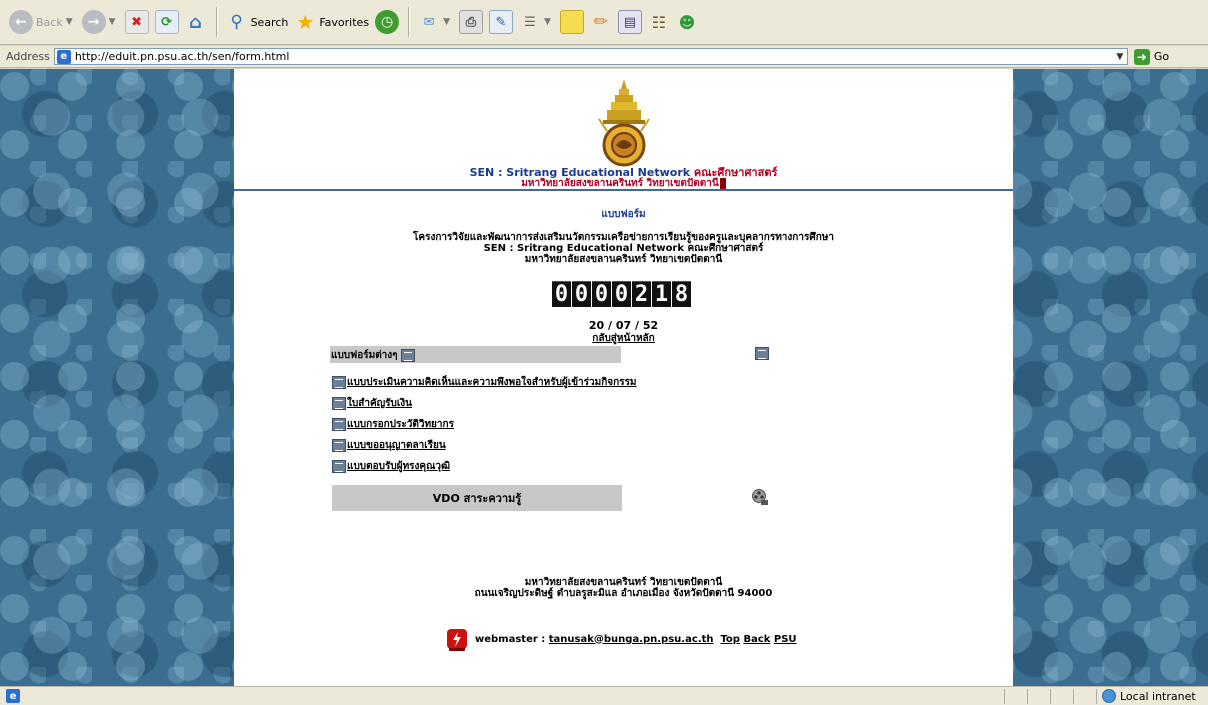 This screenshot has height=705, width=1208. I want to click on go-arrow-icon: ➜, so click(1141, 56).